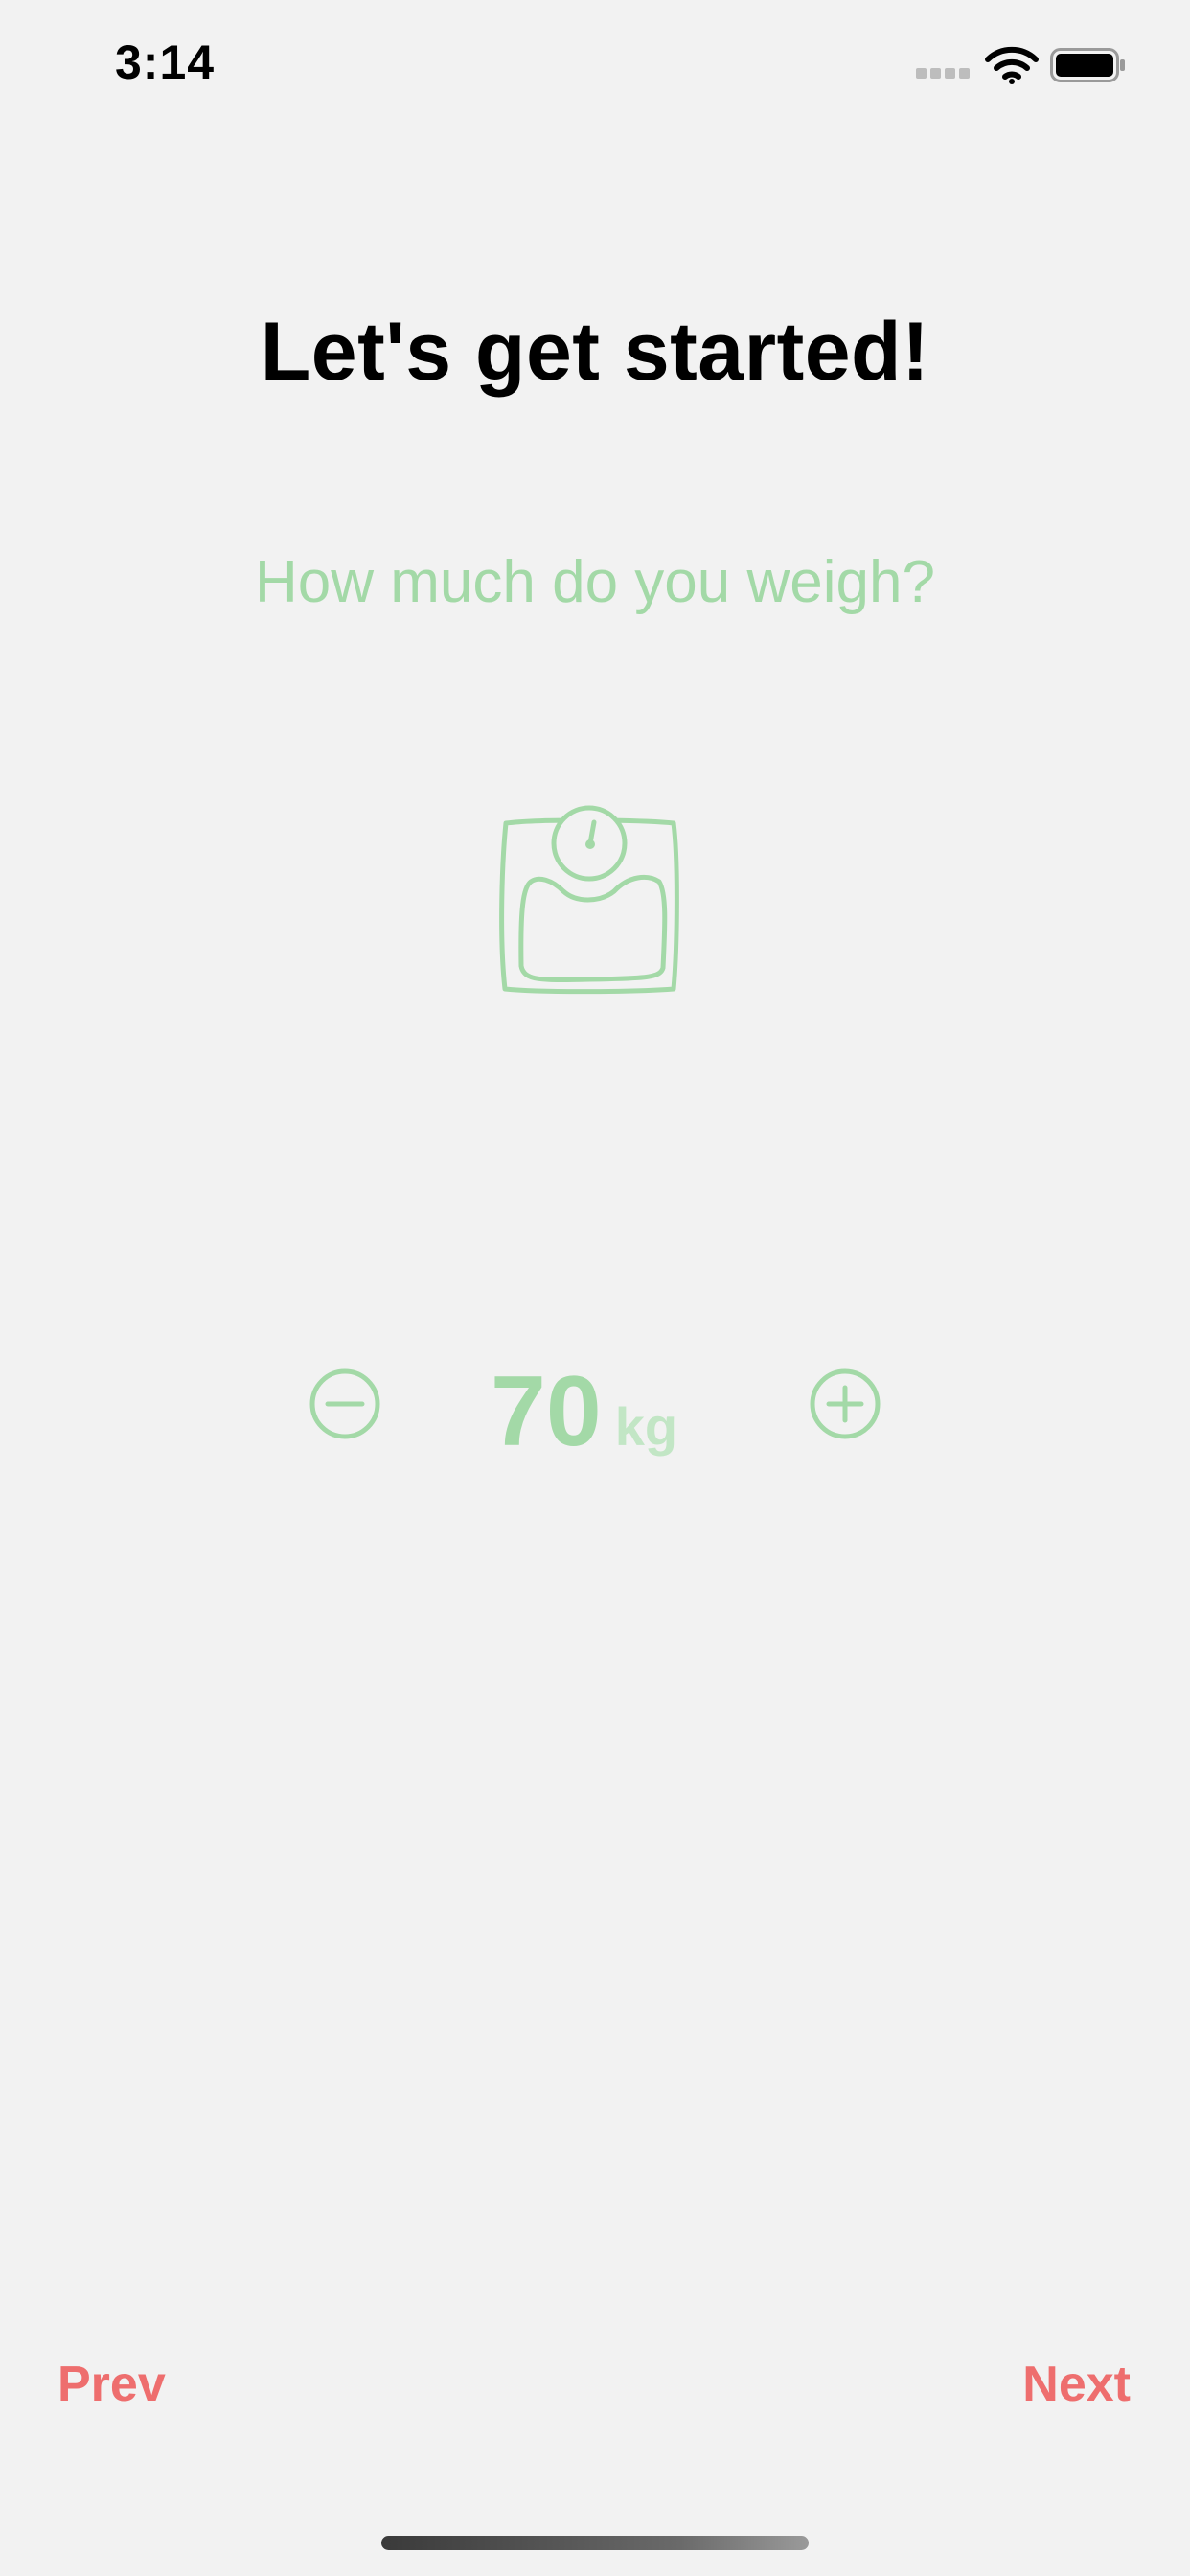  What do you see at coordinates (345, 1404) in the screenshot?
I see `minus-circle-icon` at bounding box center [345, 1404].